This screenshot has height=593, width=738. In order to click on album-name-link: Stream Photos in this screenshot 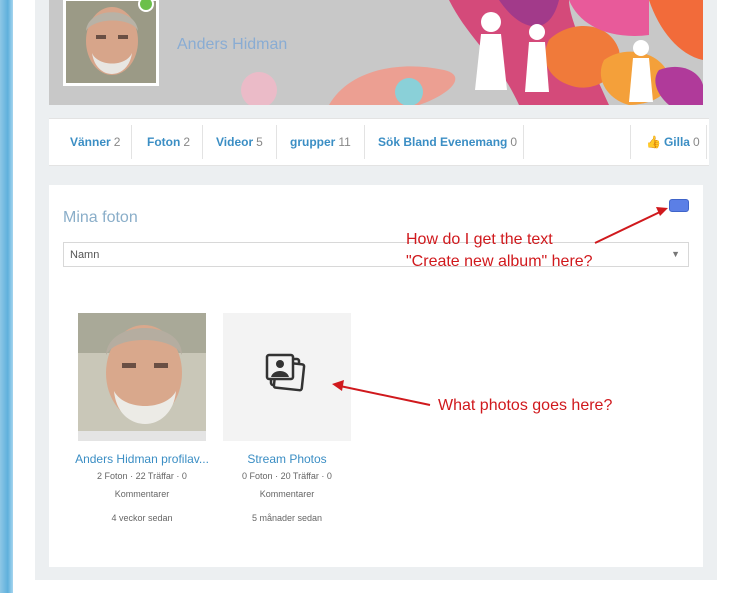, I will do `click(287, 459)`.